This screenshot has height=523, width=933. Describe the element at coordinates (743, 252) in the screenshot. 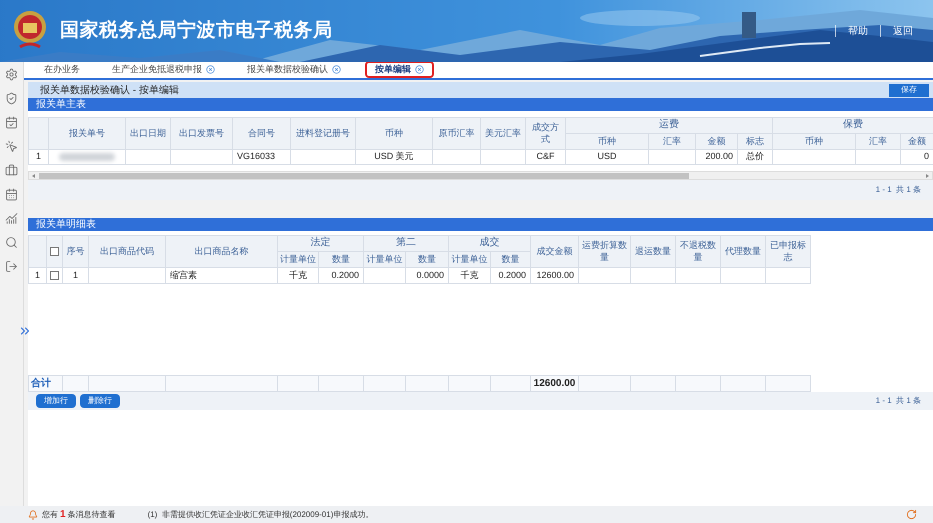

I see `column-header: 代理数量` at that location.